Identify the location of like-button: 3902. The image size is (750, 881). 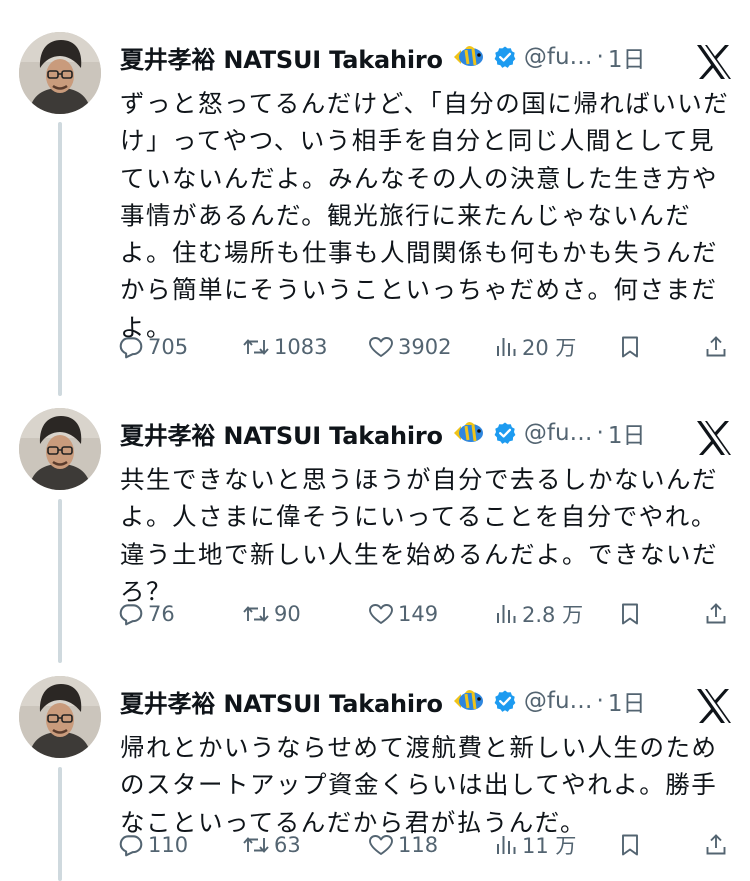
(409, 347).